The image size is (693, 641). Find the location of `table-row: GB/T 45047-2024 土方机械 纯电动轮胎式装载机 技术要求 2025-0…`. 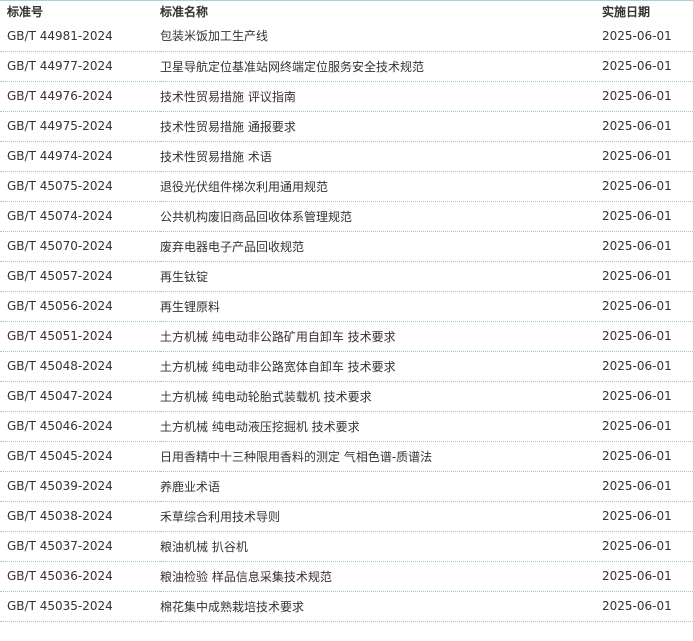

table-row: GB/T 45047-2024 土方机械 纯电动轮胎式装载机 技术要求 2025-0… is located at coordinates (346, 396).